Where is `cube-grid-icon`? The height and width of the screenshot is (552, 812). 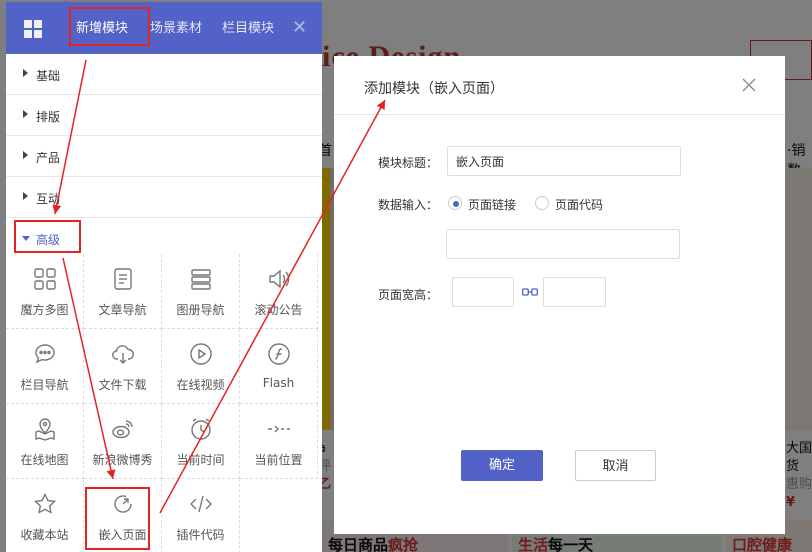
cube-grid-icon is located at coordinates (45, 279).